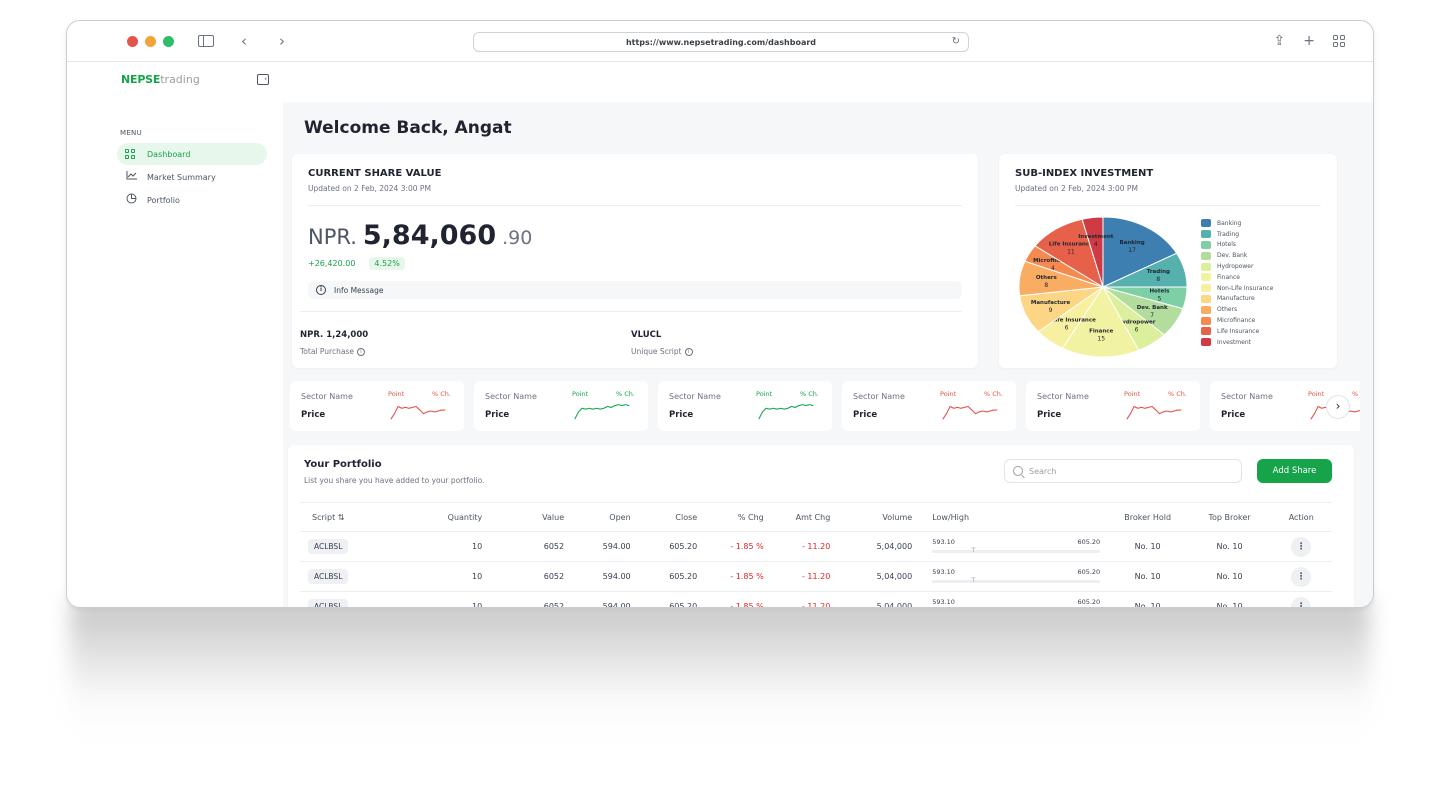  I want to click on next-sectors-button: ›, so click(1338, 407).